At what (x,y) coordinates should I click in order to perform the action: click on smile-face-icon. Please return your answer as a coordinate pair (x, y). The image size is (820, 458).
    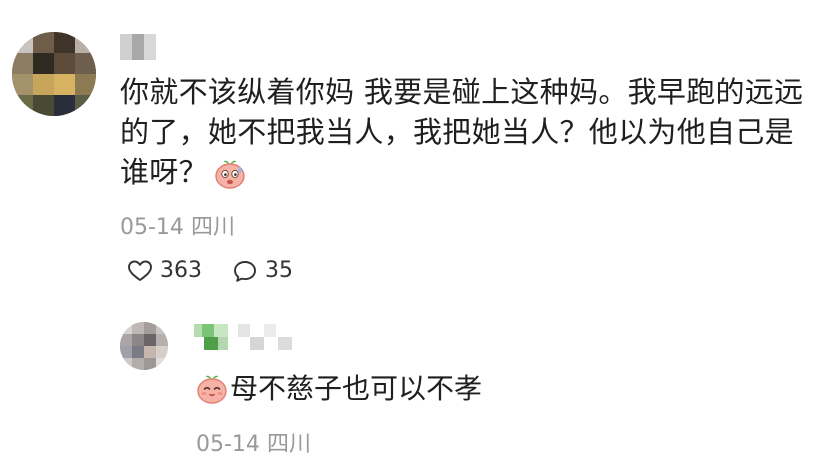
    Looking at the image, I should click on (212, 389).